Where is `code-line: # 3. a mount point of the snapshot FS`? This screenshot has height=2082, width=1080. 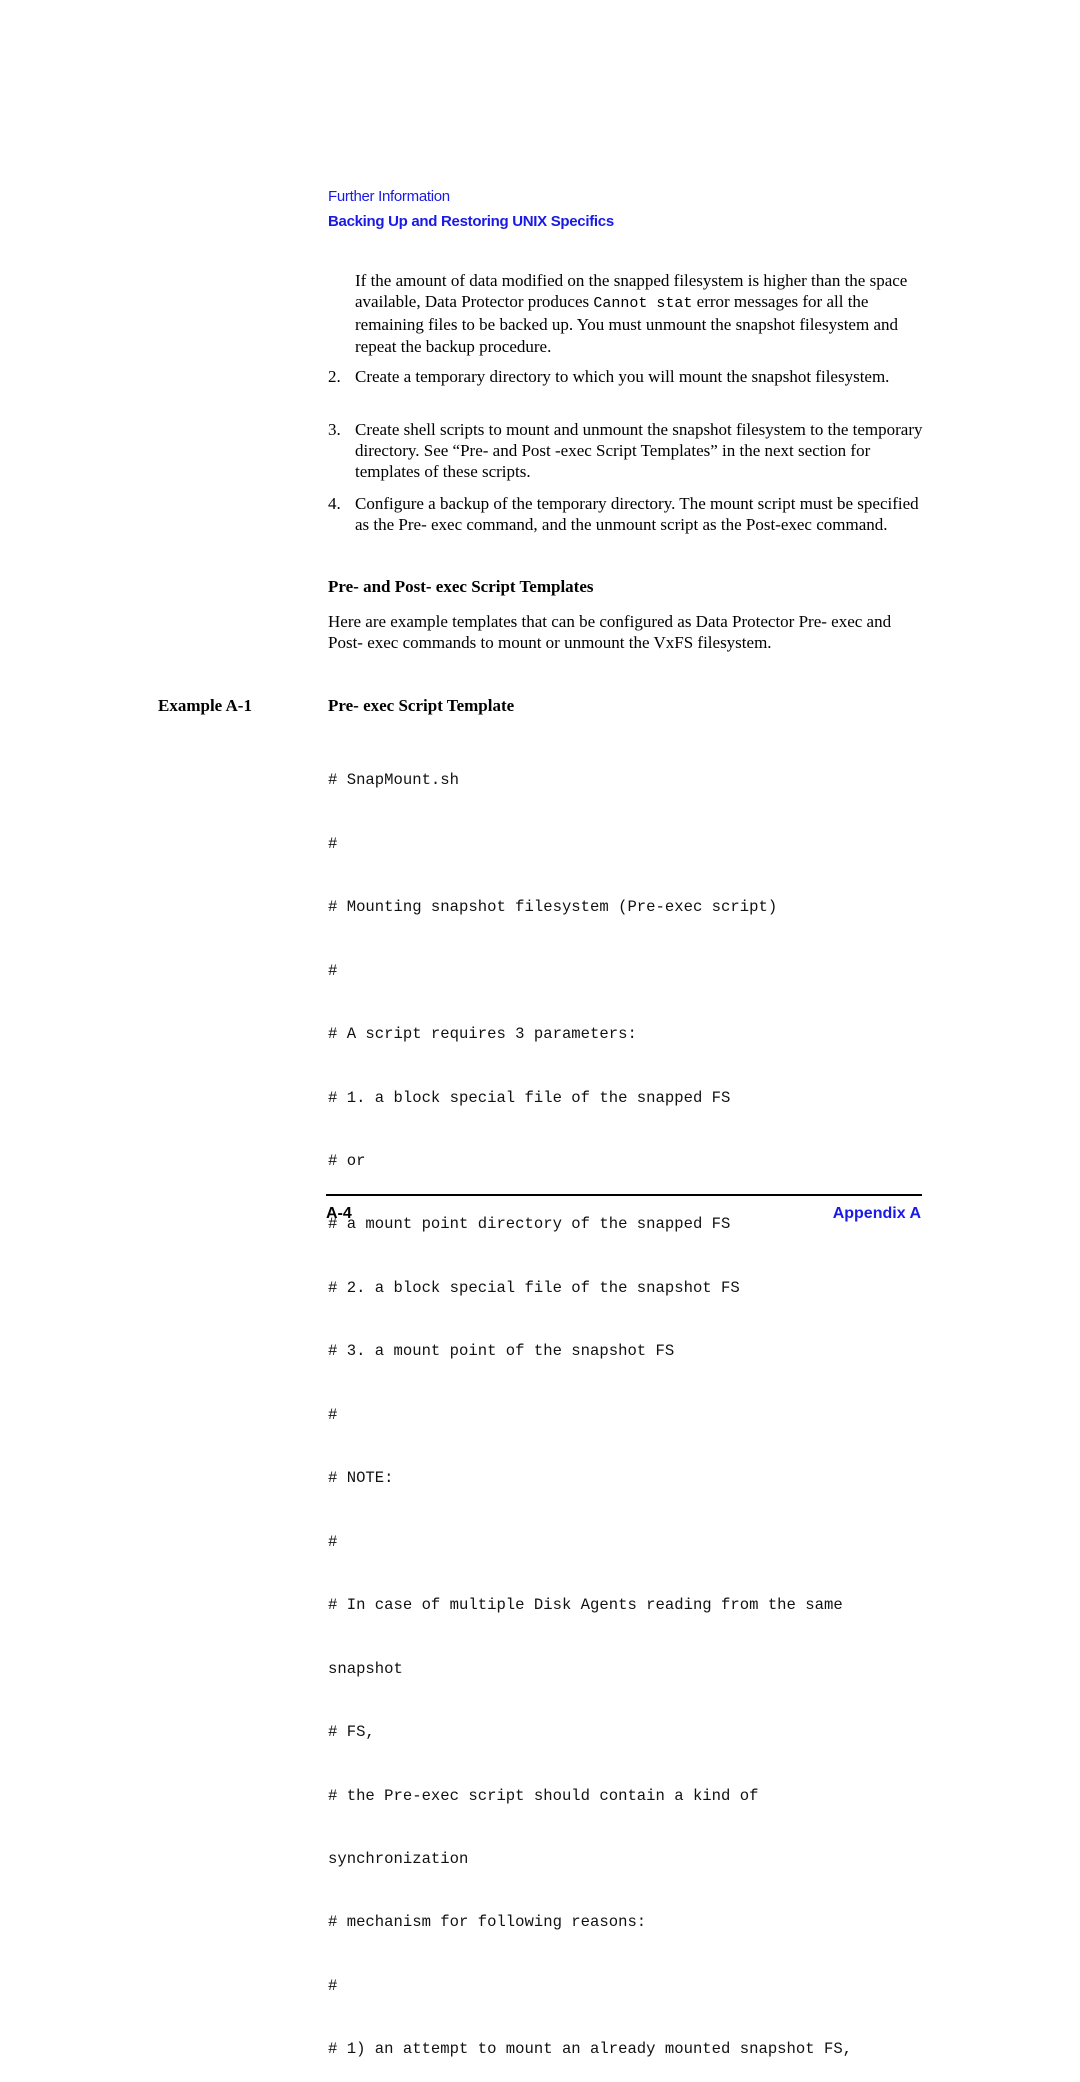
code-line: # 3. a mount point of the snapshot FS is located at coordinates (501, 1351).